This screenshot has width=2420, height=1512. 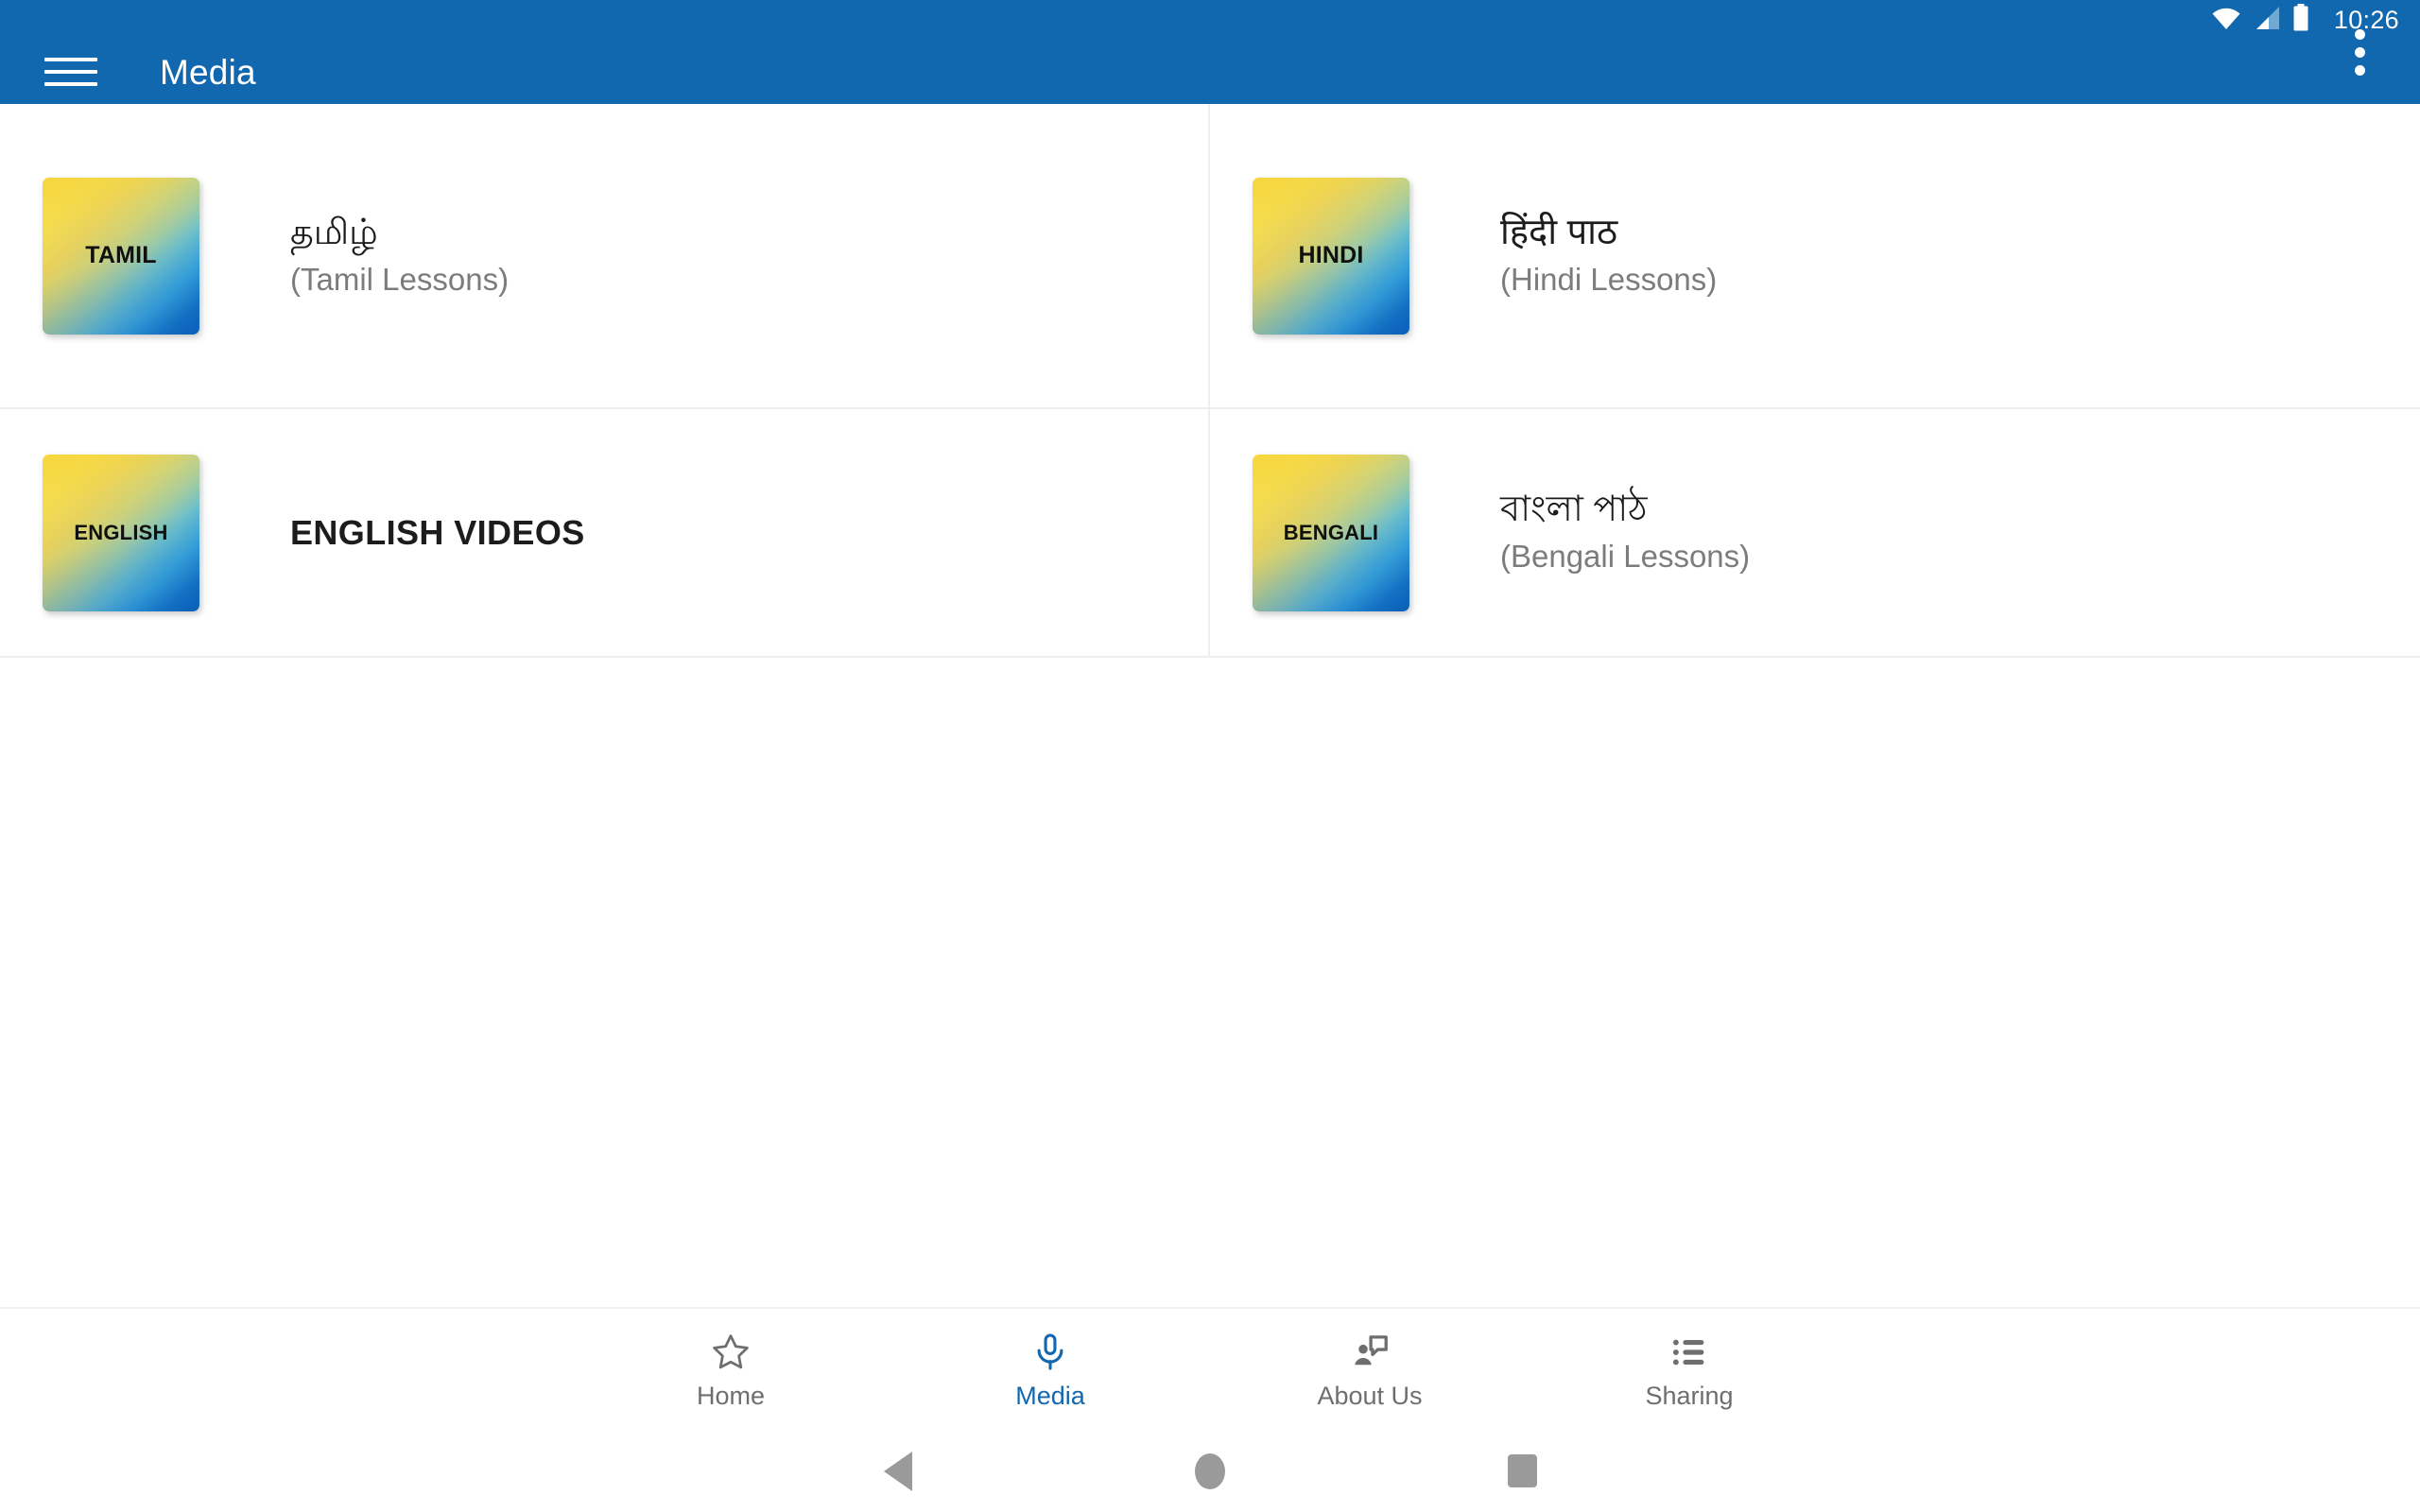 I want to click on recents-square-icon, so click(x=1522, y=1470).